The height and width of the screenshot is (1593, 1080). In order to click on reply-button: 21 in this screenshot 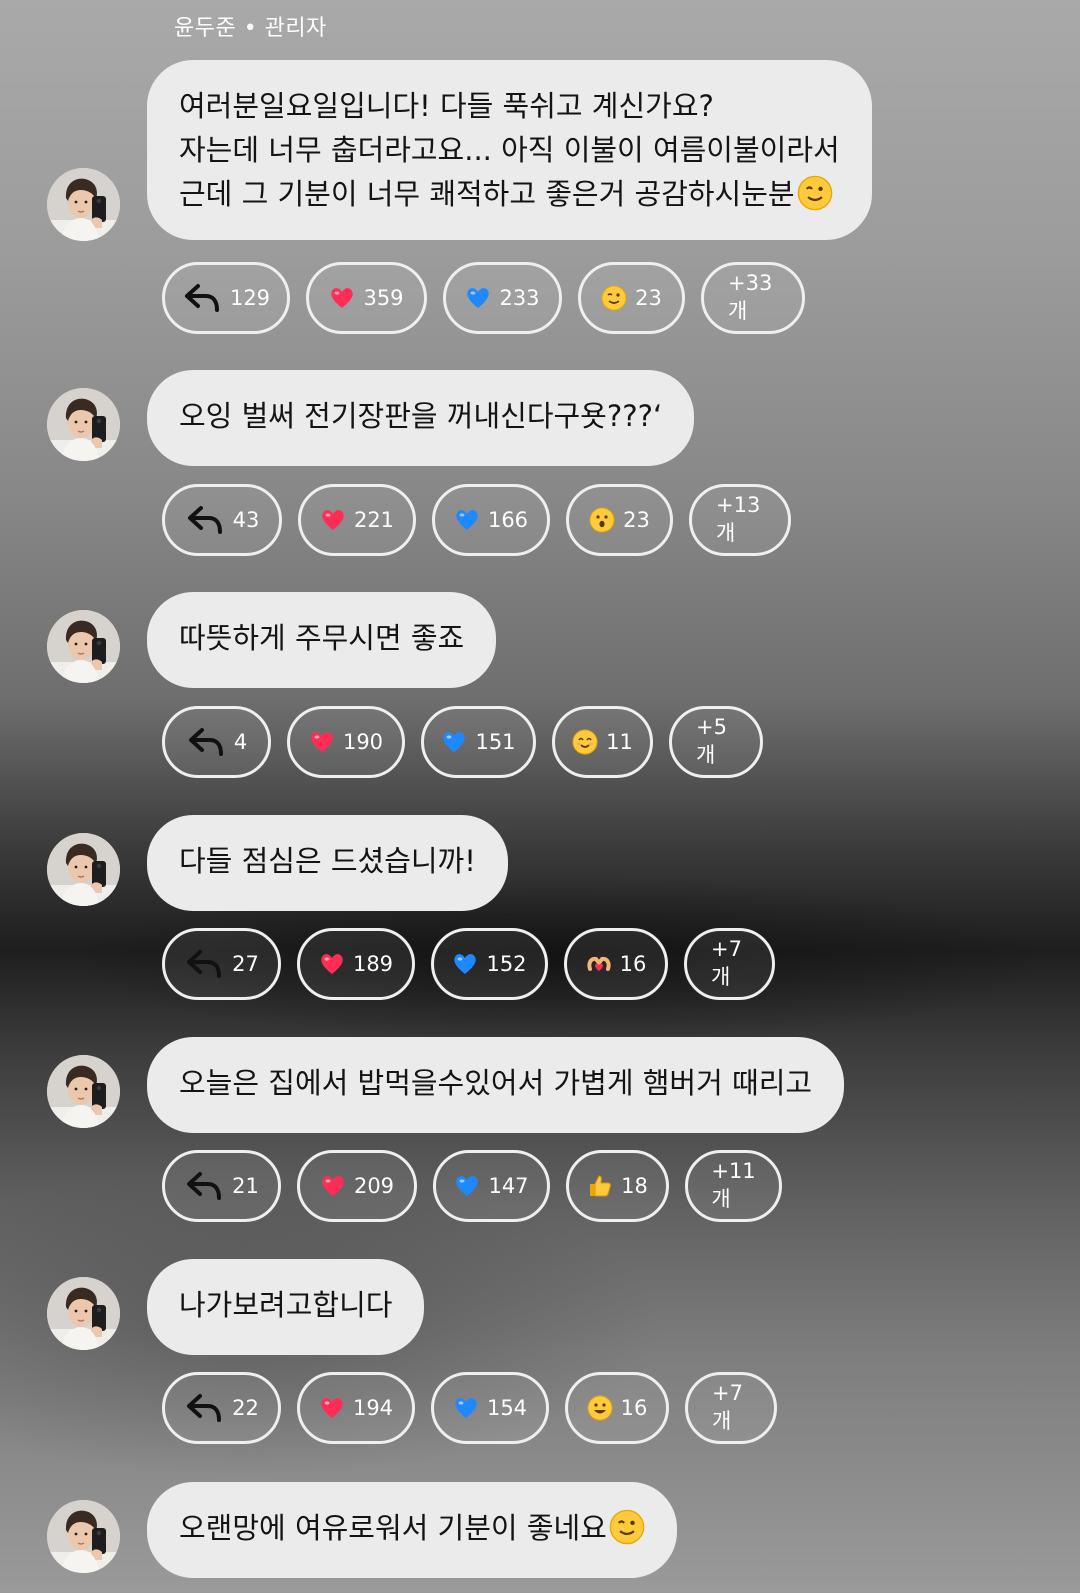, I will do `click(221, 1186)`.